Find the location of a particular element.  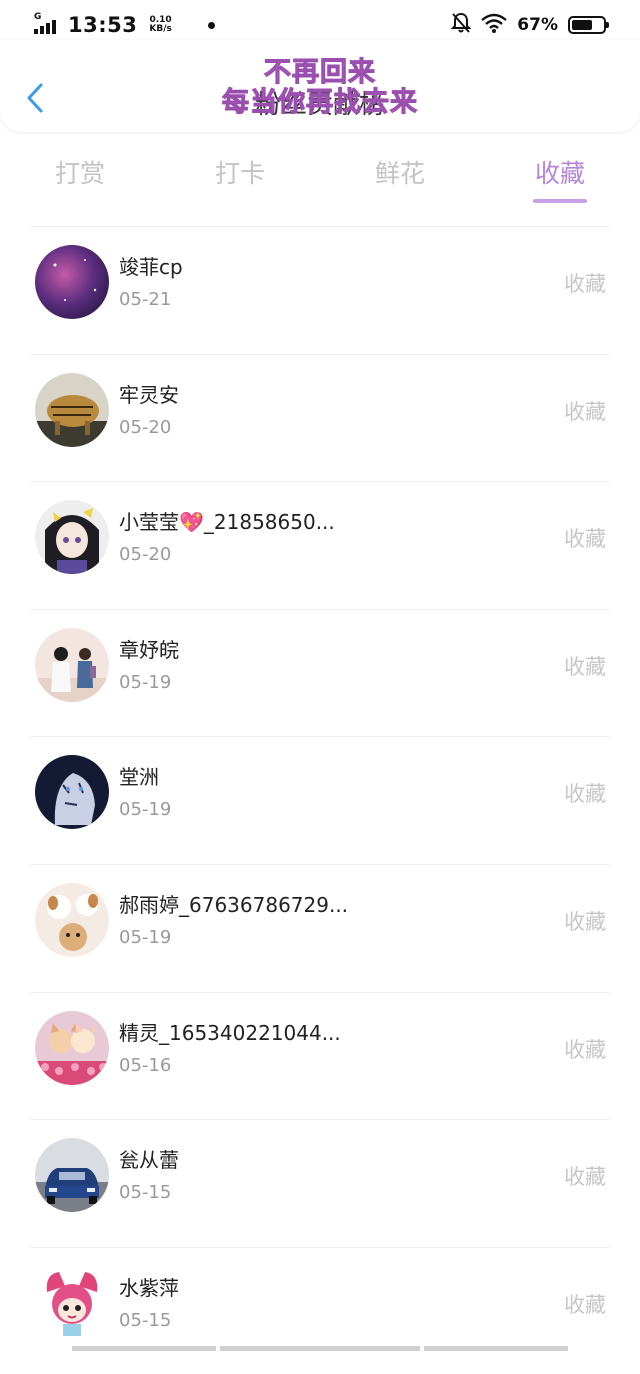

battery-icon is located at coordinates (588, 25).